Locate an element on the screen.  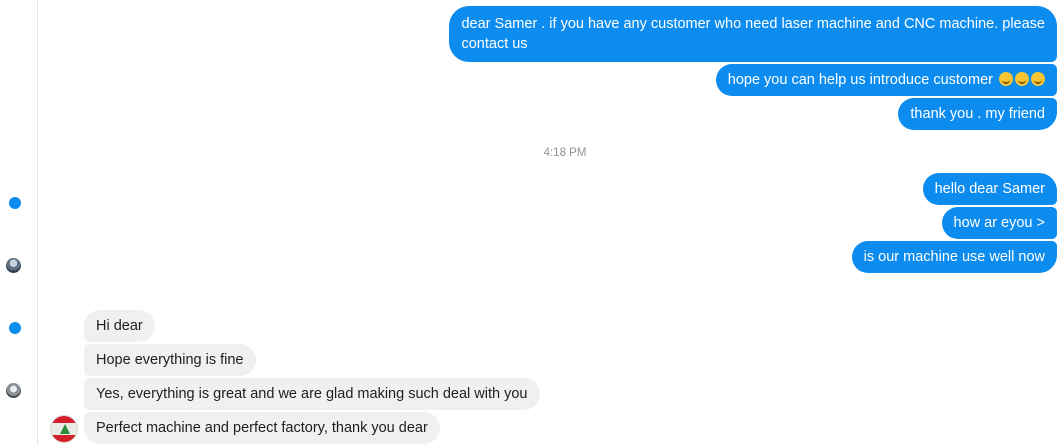
outgoing-message: hello dear Samer is located at coordinates (989, 189).